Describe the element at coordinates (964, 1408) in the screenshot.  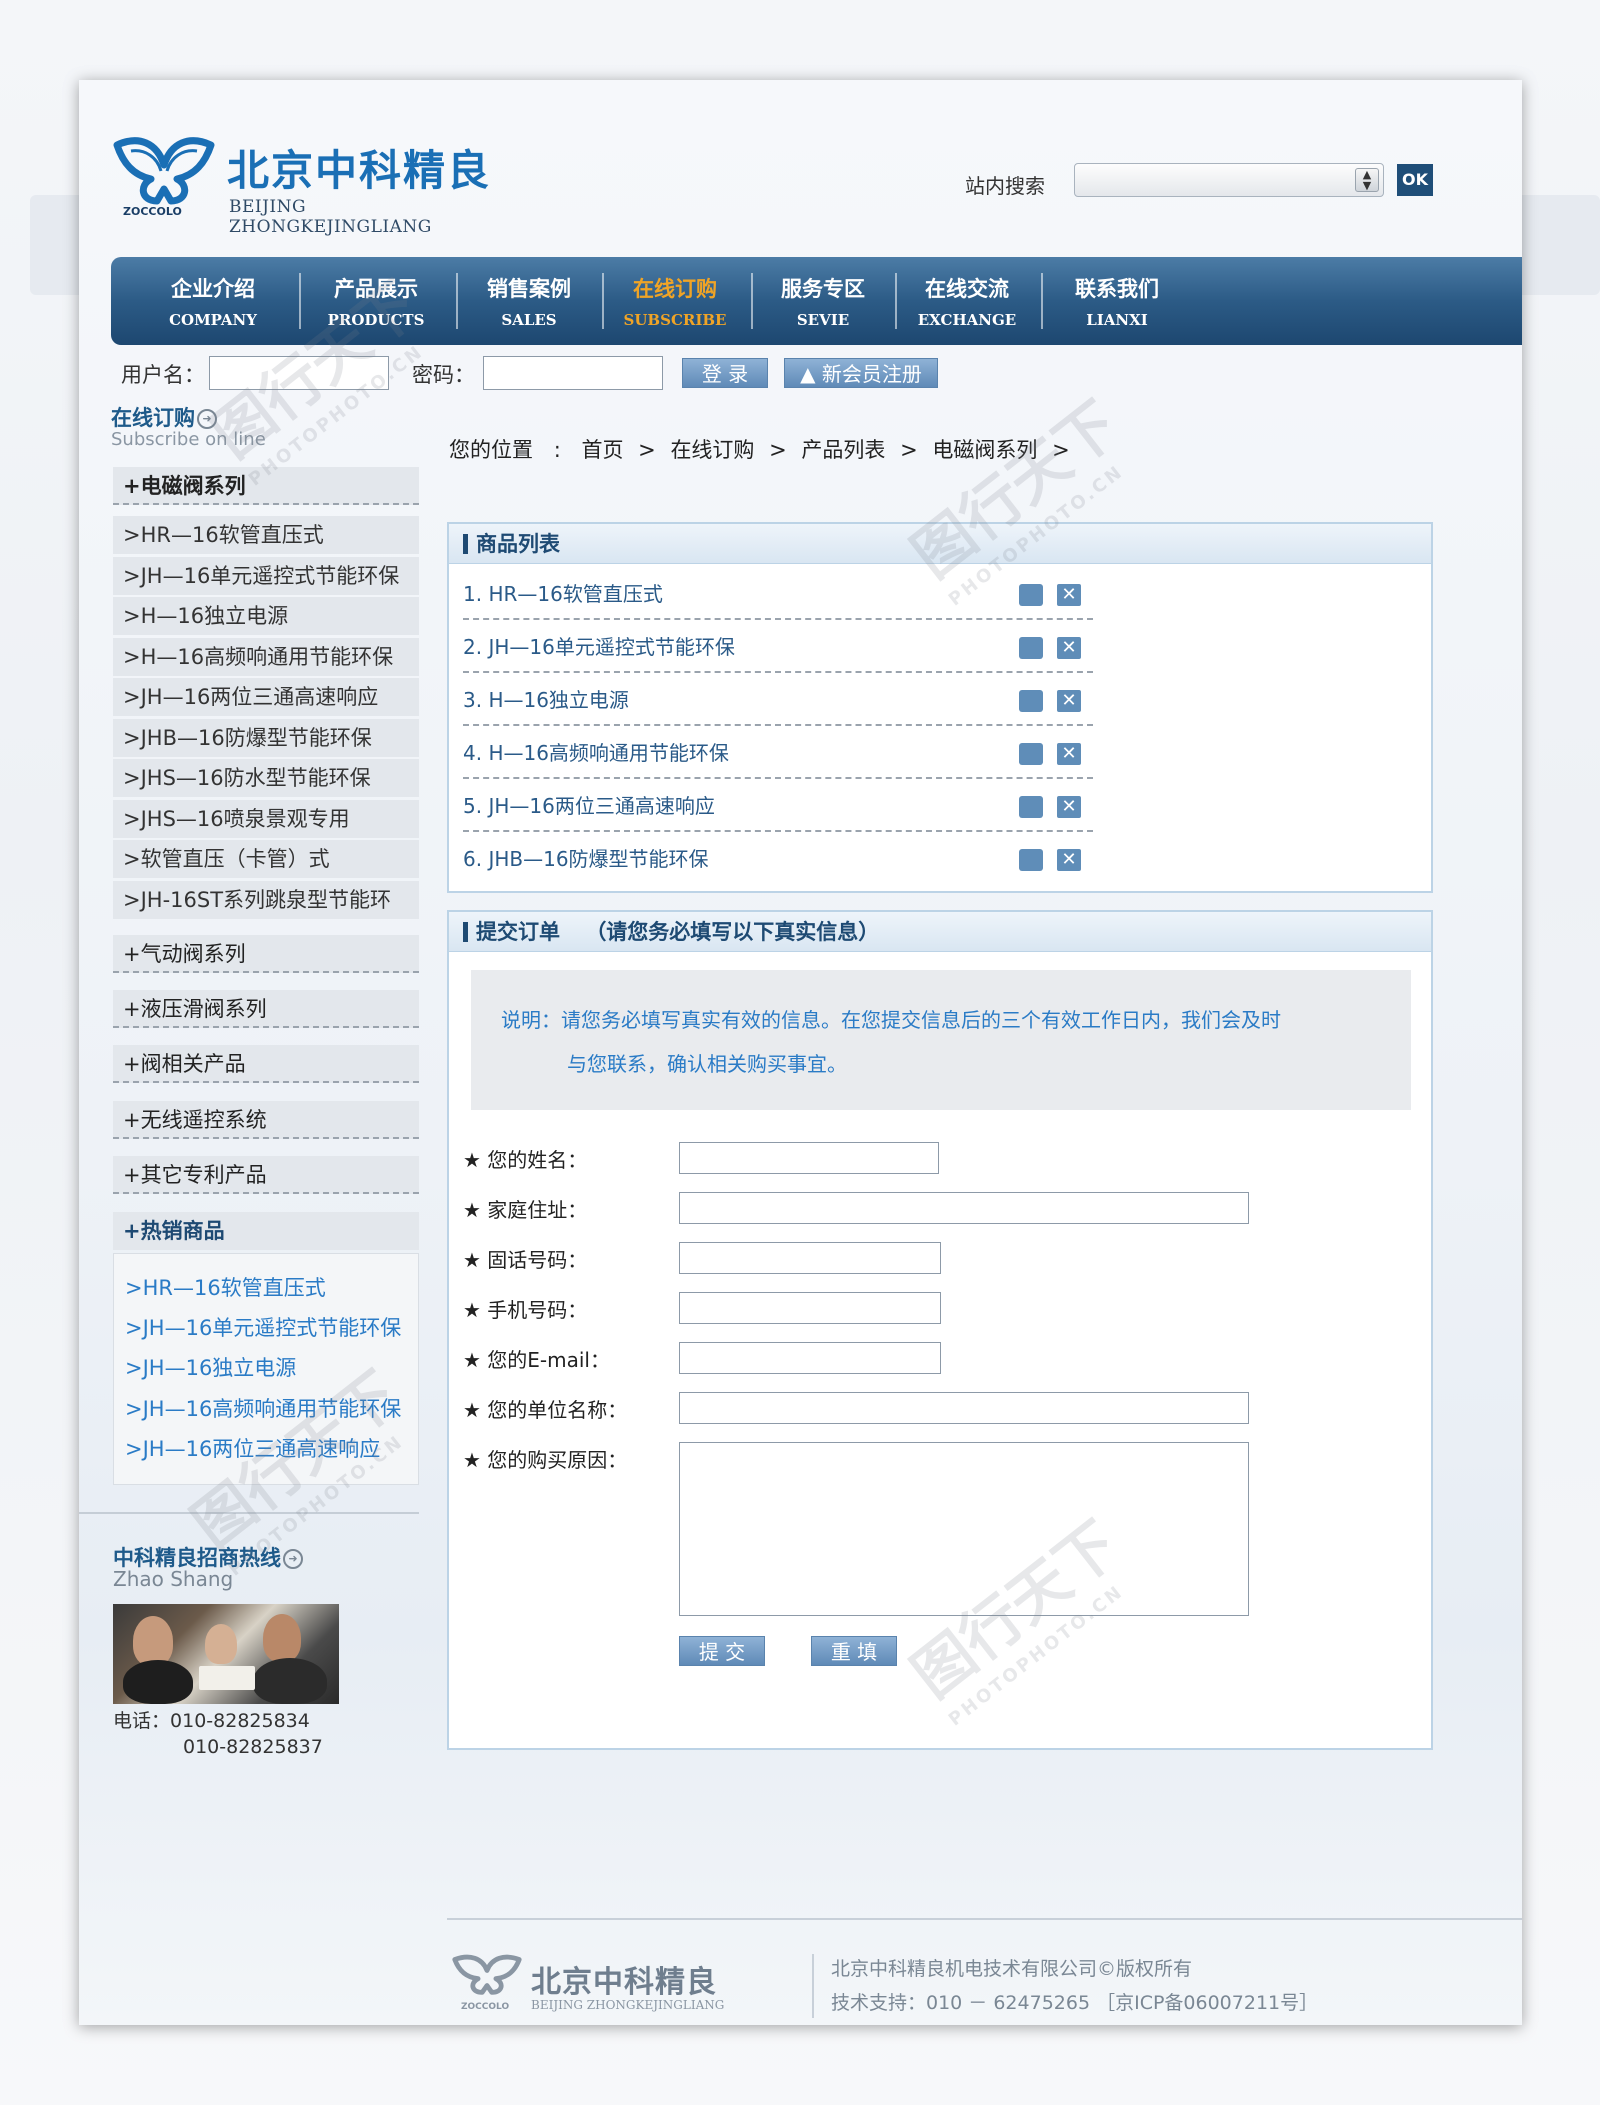
I see `company-input` at that location.